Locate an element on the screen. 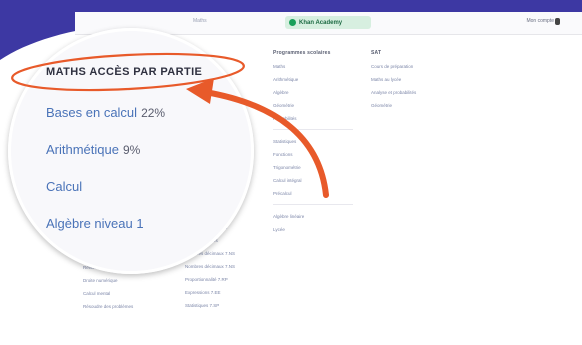 The width and height of the screenshot is (582, 345). course-link: Trigonométrie is located at coordinates (318, 167).